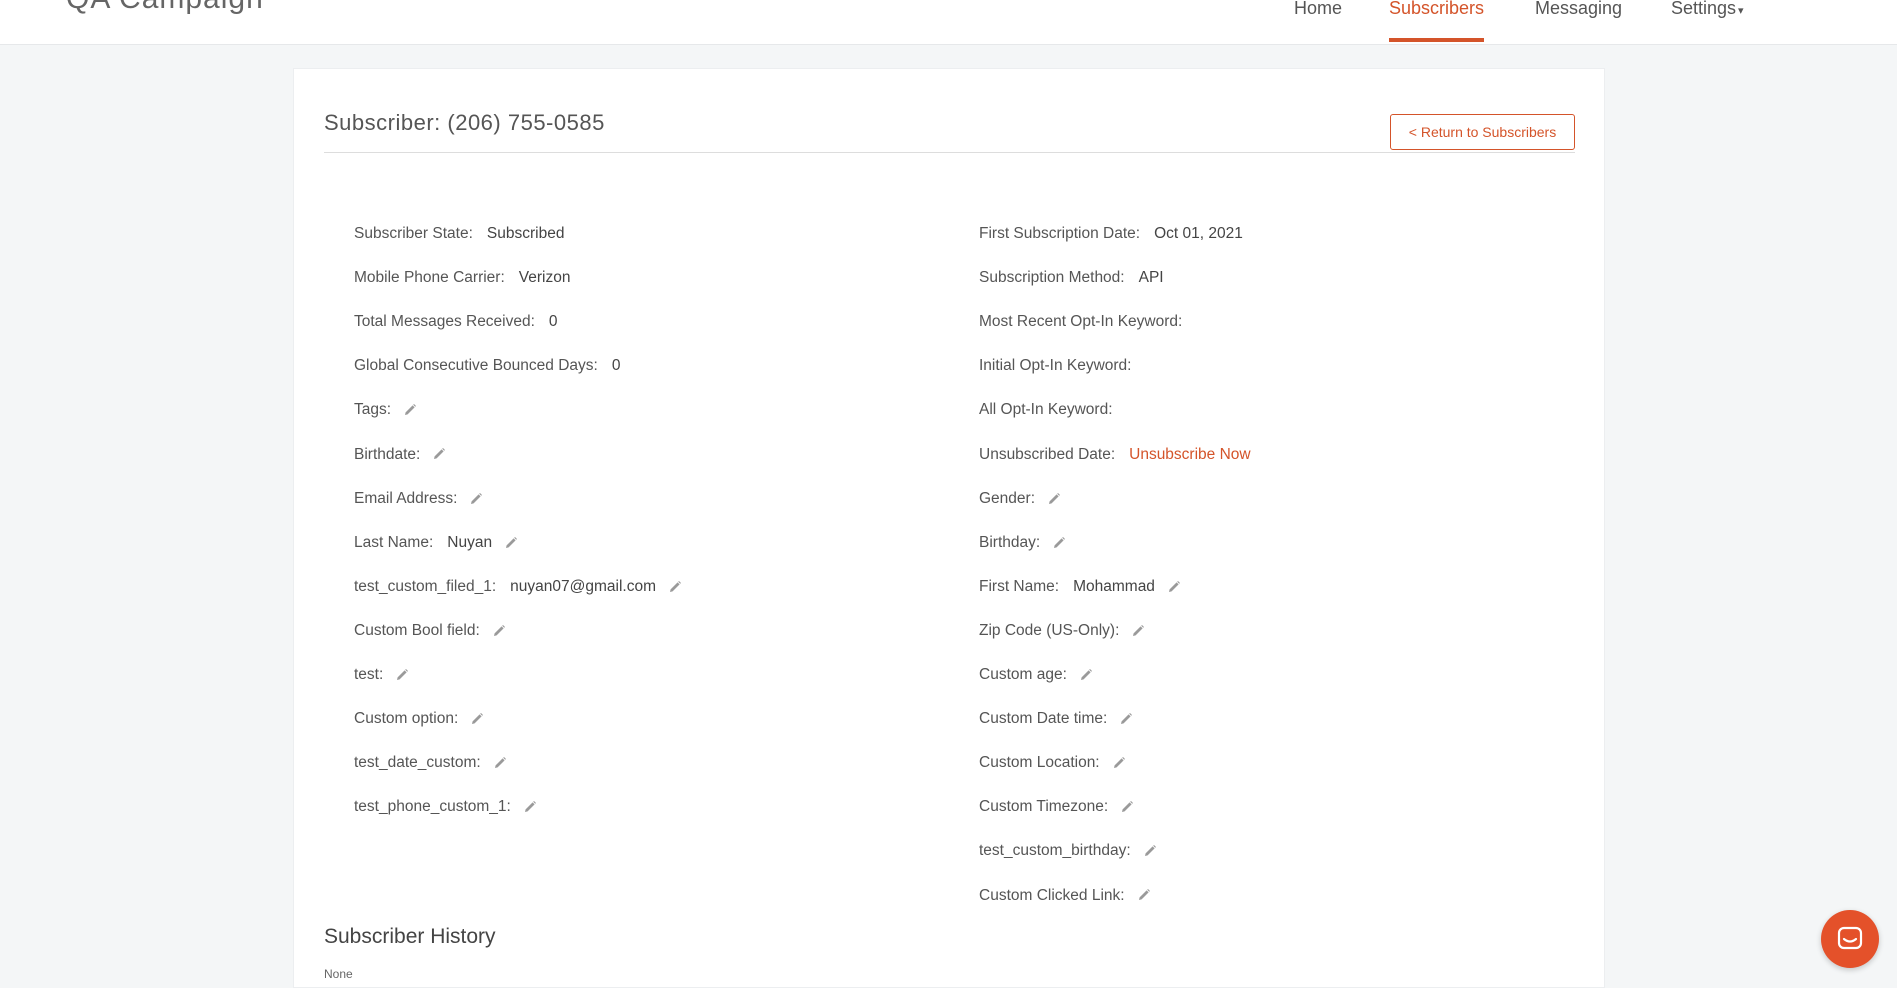 The image size is (1897, 988). I want to click on field-first-subscription-date: First Subscription Date: Oct 01, 2021, so click(1111, 234).